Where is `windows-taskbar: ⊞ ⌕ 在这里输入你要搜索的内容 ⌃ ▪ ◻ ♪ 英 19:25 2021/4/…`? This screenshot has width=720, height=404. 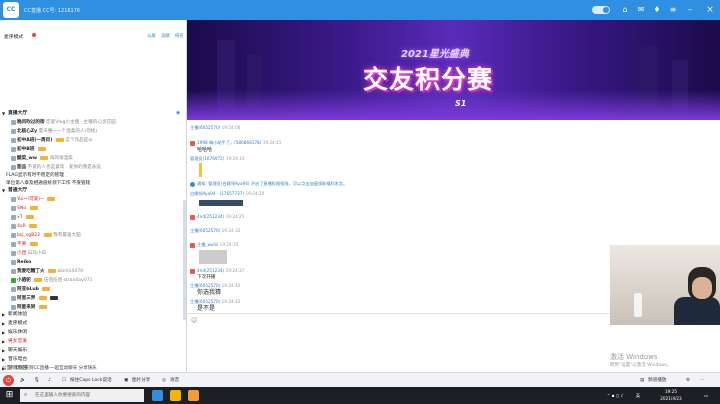
windows-taskbar: ⊞ ⌕ 在这里输入你要搜索的内容 ⌃ ▪ ◻ ♪ 英 19:25 2021/4/… is located at coordinates (360, 395).